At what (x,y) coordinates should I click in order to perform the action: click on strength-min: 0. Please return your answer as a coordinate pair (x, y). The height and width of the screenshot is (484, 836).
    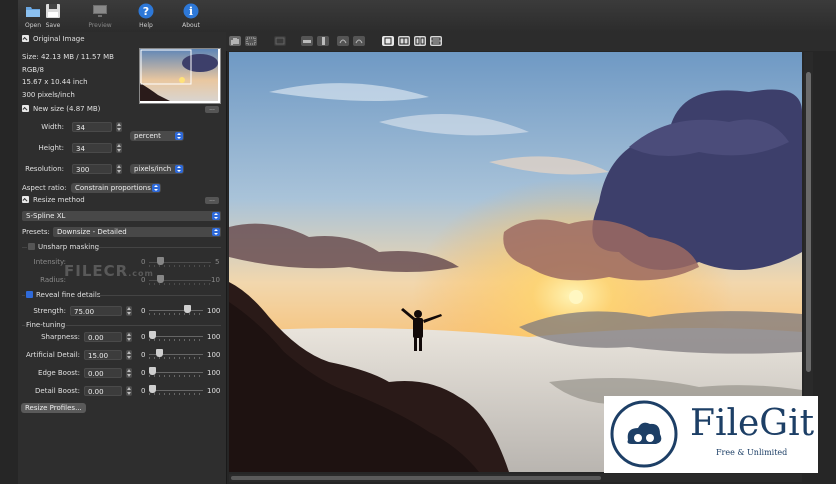
    Looking at the image, I should click on (143, 311).